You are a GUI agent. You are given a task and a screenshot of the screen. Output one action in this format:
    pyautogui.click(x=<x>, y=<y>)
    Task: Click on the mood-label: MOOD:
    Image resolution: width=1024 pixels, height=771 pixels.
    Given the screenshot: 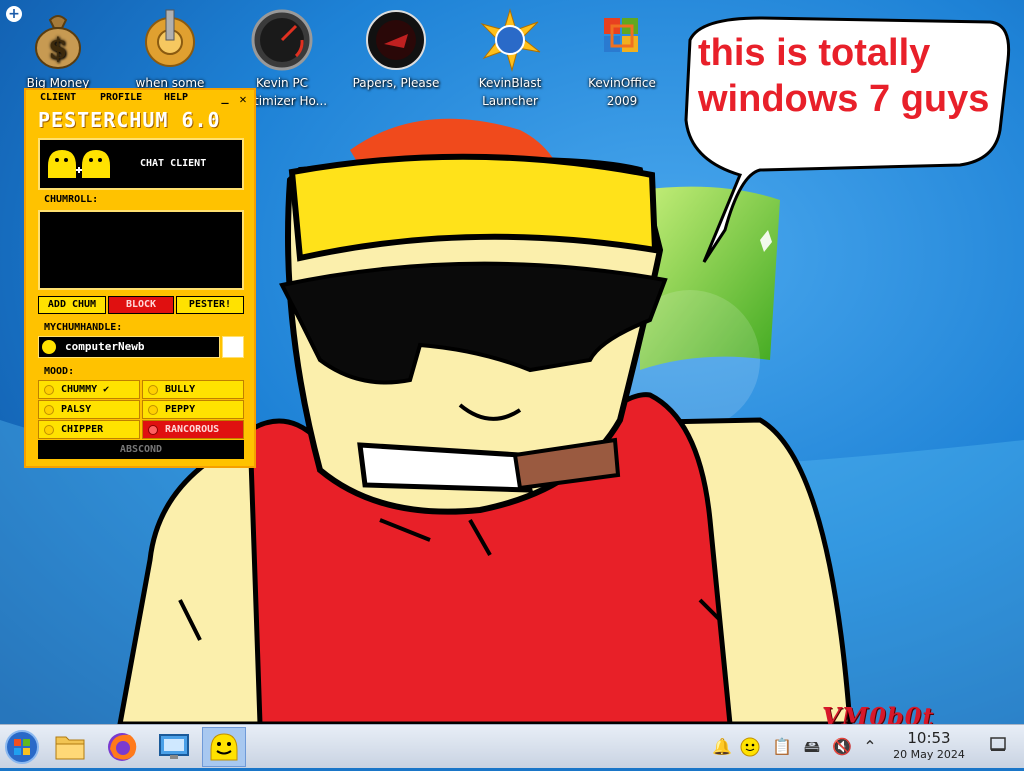 What is the action you would take?
    pyautogui.click(x=59, y=371)
    